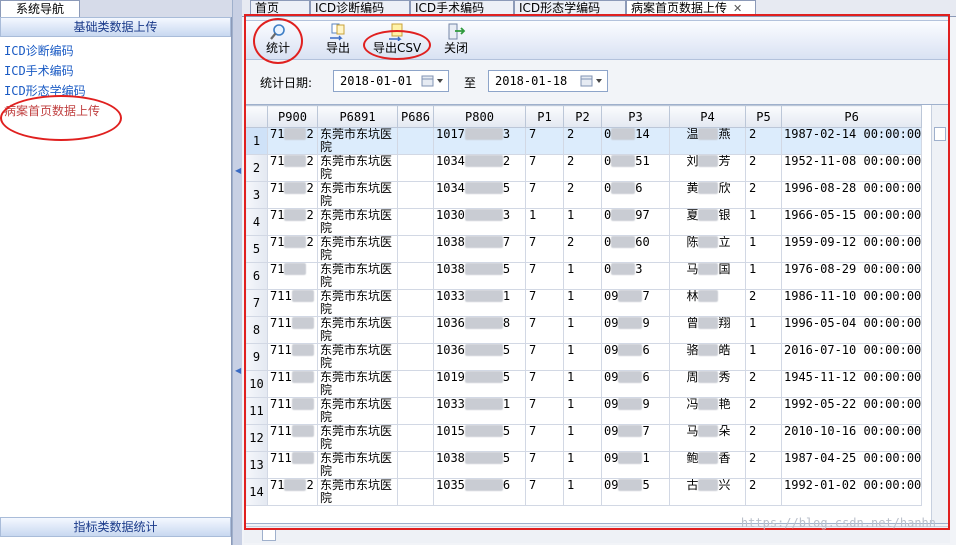  Describe the element at coordinates (280, 7) in the screenshot. I see `tab-home: 首页` at that location.